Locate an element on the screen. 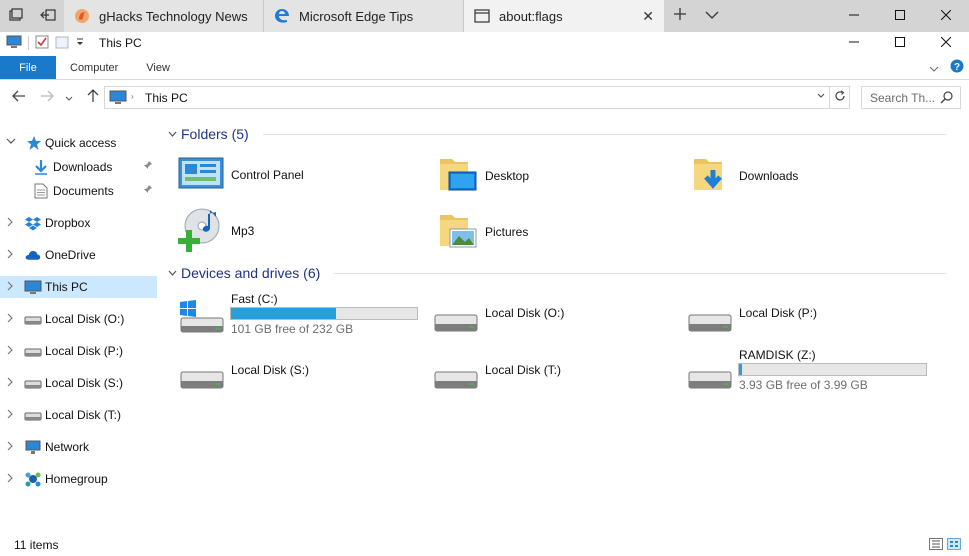  drive-name: Local Disk (S:) is located at coordinates (270, 370).